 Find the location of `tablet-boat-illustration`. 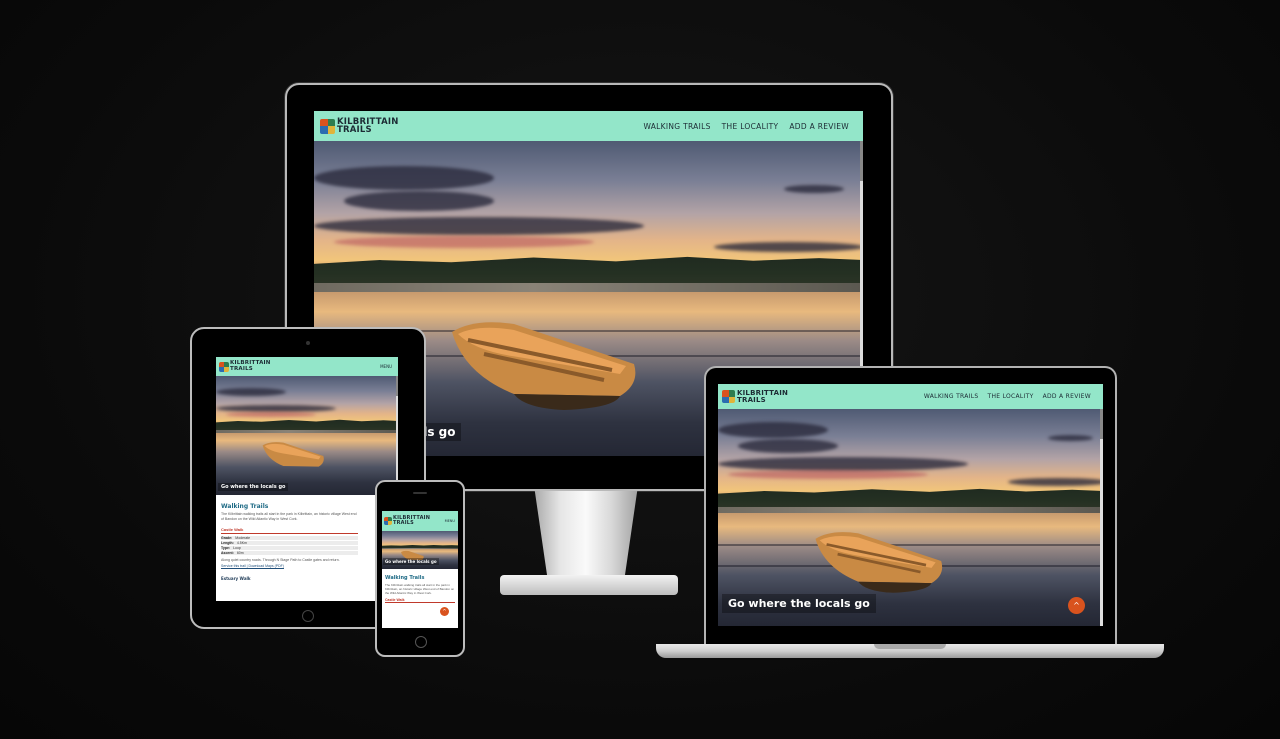

tablet-boat-illustration is located at coordinates (293, 454).